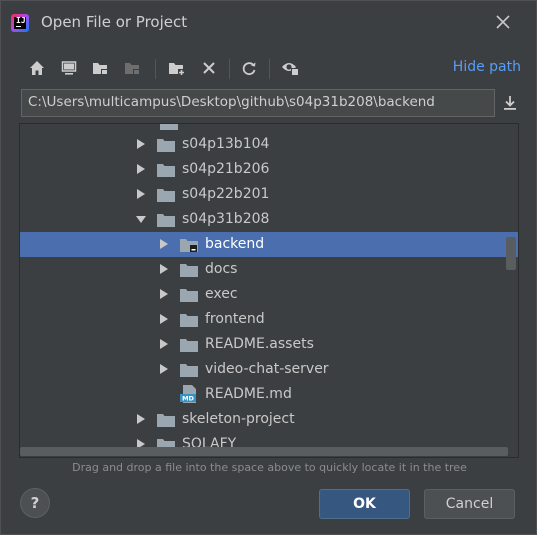  I want to click on delete-button, so click(209, 68).